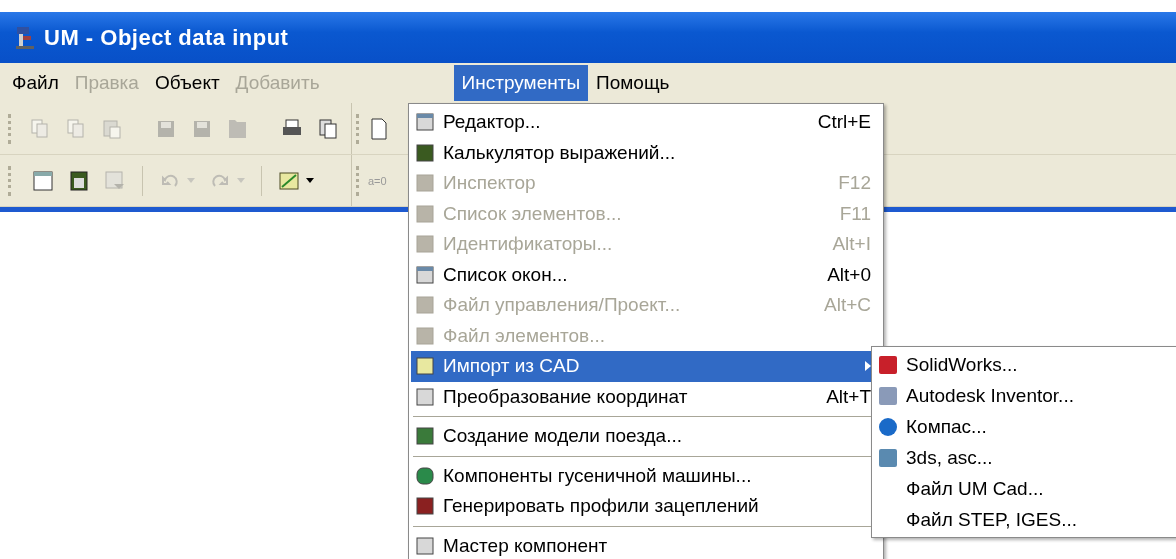  Describe the element at coordinates (633, 83) in the screenshot. I see `menu-bar-item: Помощь` at that location.